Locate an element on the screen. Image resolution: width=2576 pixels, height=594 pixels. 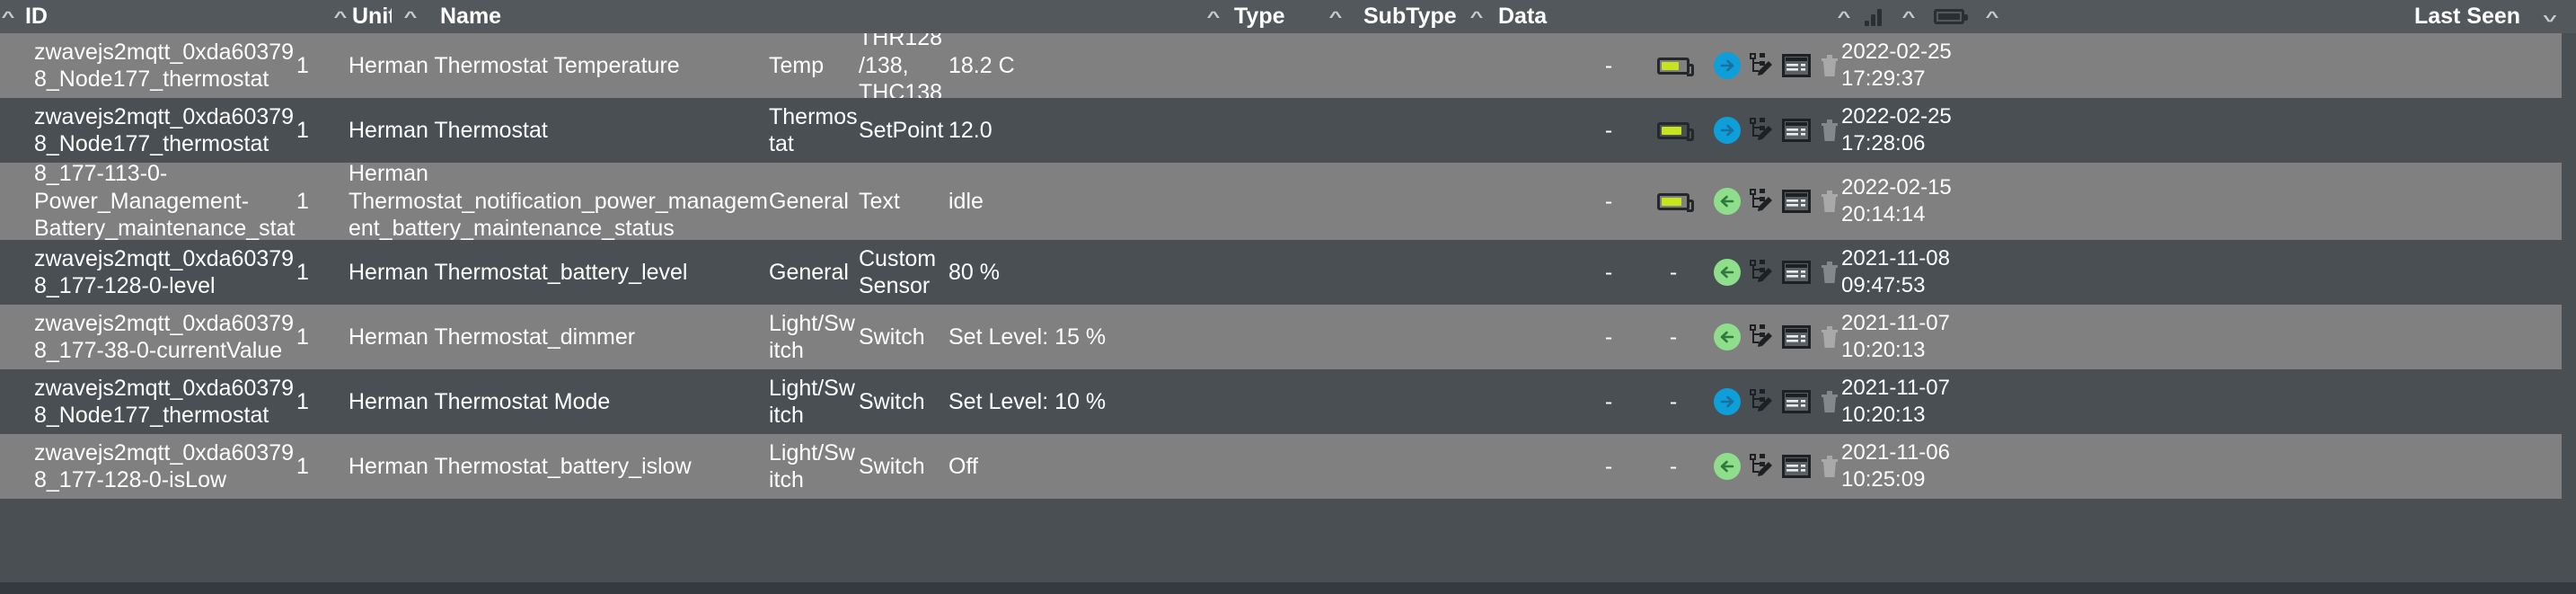
column-header-subtype-sort: ^ is located at coordinates (1335, 17).